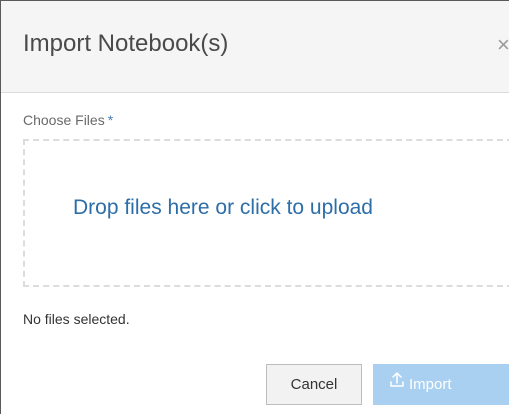 This screenshot has height=414, width=509. Describe the element at coordinates (223, 207) in the screenshot. I see `dropzone-text: Drop files here or click to upload` at that location.